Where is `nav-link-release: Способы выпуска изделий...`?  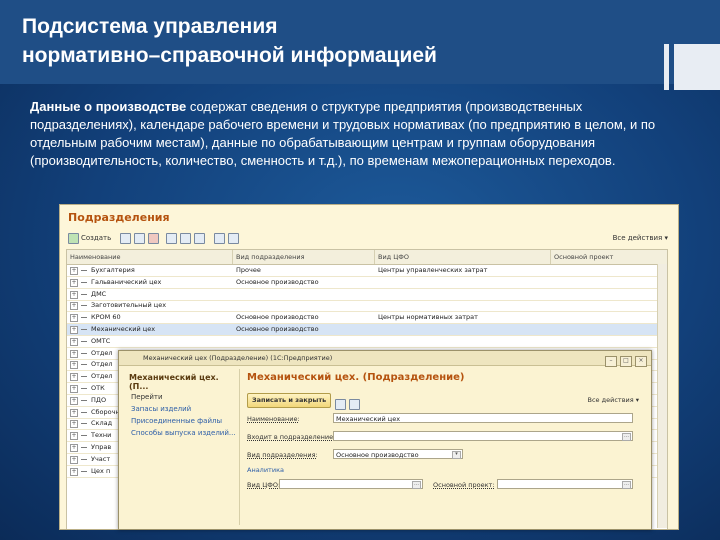
nav-link-release: Способы выпуска изделий... is located at coordinates (183, 433).